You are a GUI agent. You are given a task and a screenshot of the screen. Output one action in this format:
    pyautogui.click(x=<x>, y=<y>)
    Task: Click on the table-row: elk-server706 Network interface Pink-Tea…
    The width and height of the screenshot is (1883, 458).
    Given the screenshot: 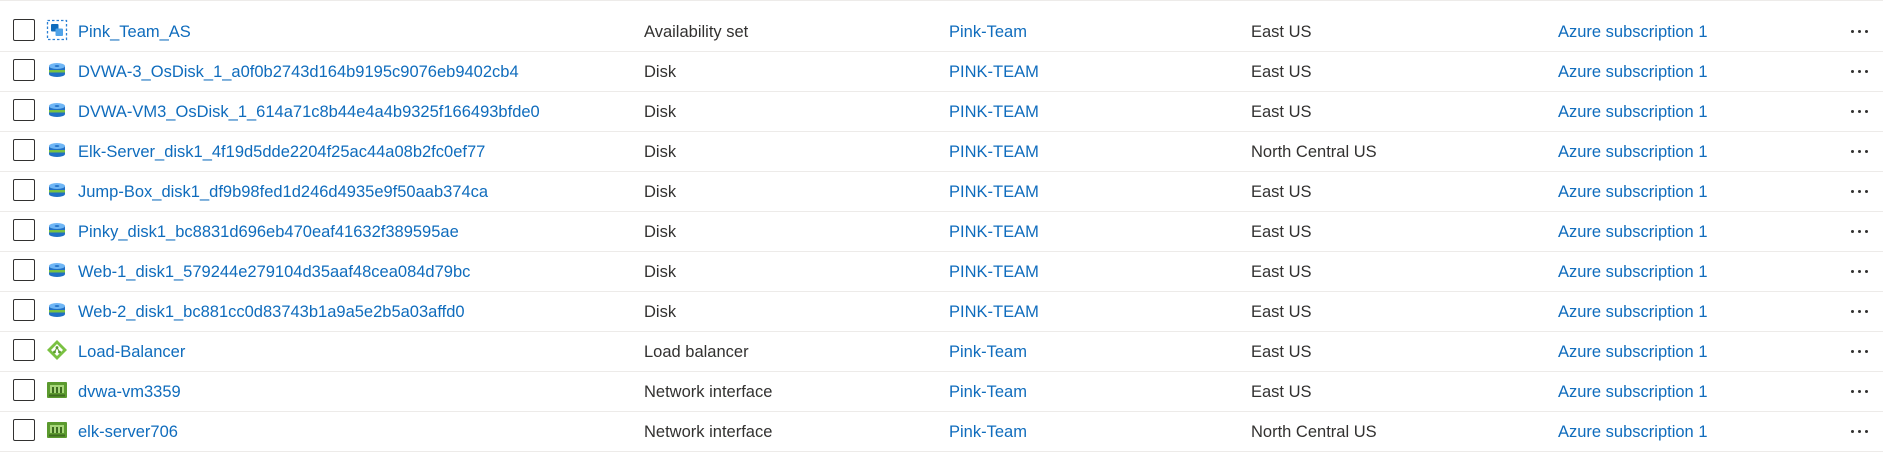 What is the action you would take?
    pyautogui.click(x=941, y=432)
    